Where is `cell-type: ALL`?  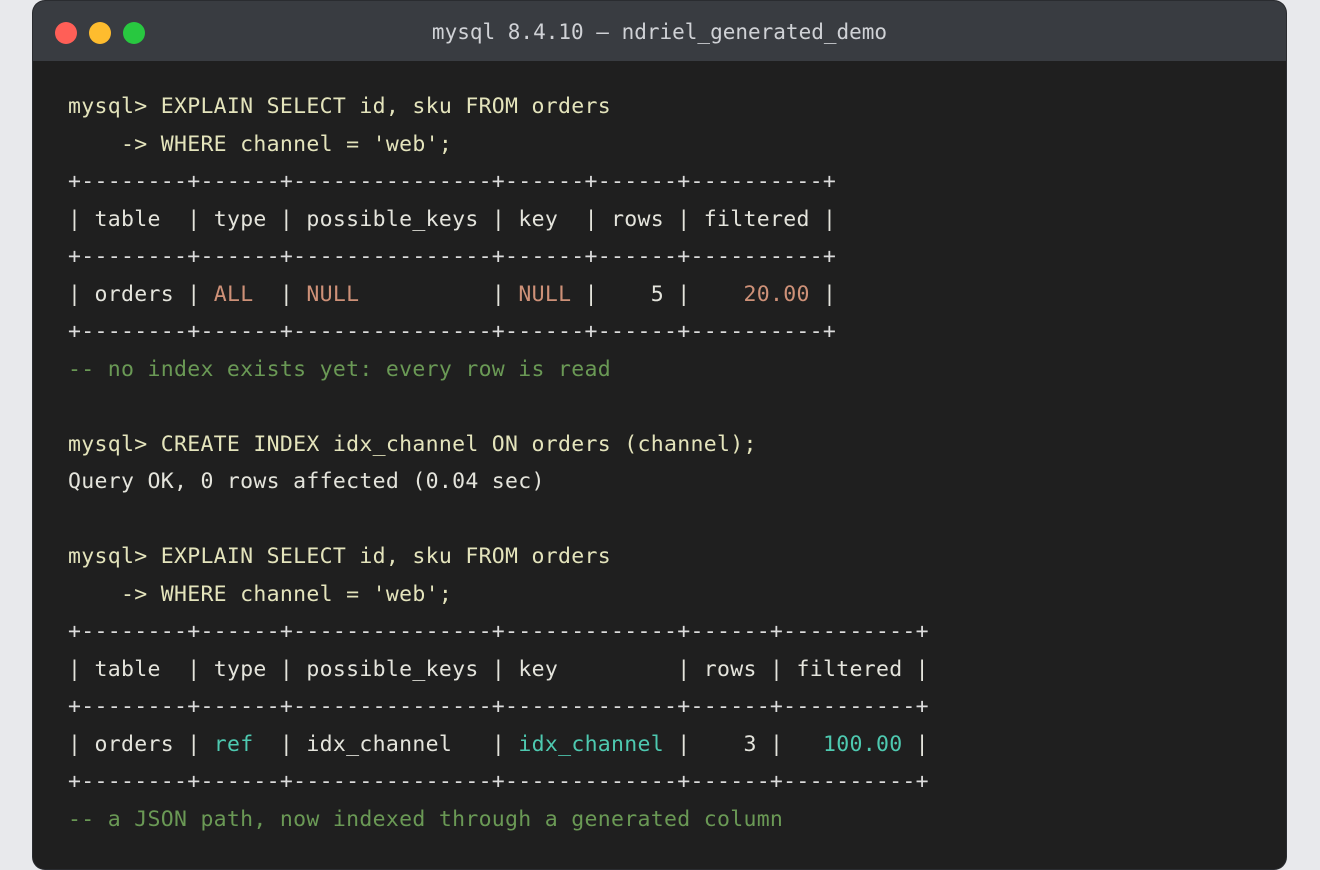
cell-type: ALL is located at coordinates (240, 294).